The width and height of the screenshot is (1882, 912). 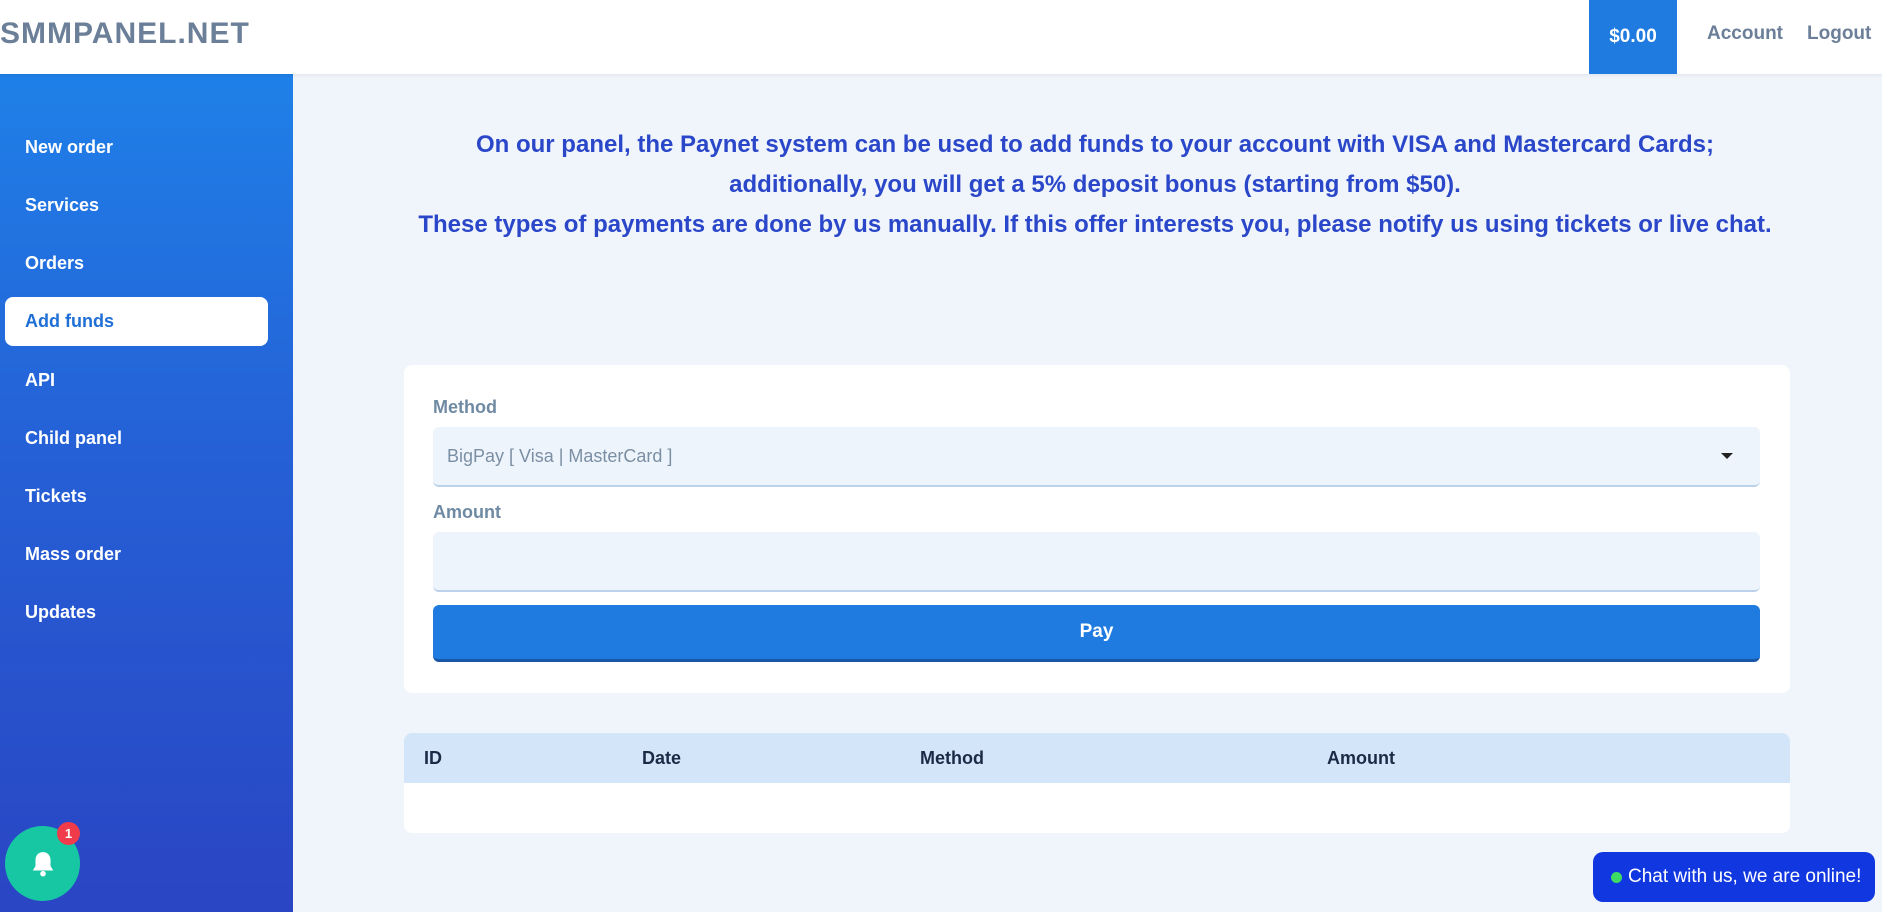 I want to click on bell-icon, so click(x=42, y=863).